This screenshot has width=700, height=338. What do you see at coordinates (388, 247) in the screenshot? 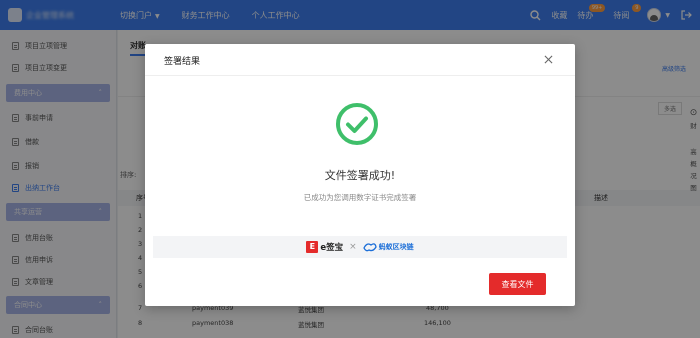
I see `ant-blockchain-logo: 蚂蚁区块链` at bounding box center [388, 247].